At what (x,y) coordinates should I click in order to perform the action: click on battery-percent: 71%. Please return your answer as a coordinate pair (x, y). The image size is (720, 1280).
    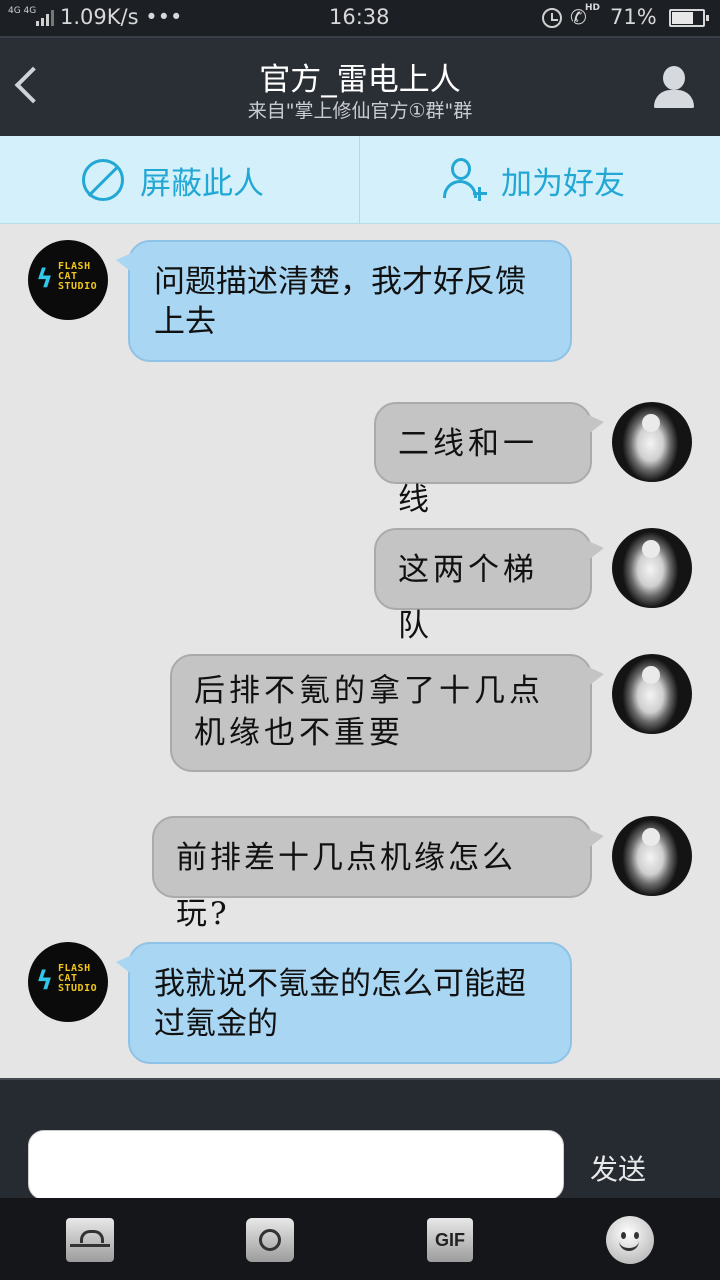
    Looking at the image, I should click on (633, 17).